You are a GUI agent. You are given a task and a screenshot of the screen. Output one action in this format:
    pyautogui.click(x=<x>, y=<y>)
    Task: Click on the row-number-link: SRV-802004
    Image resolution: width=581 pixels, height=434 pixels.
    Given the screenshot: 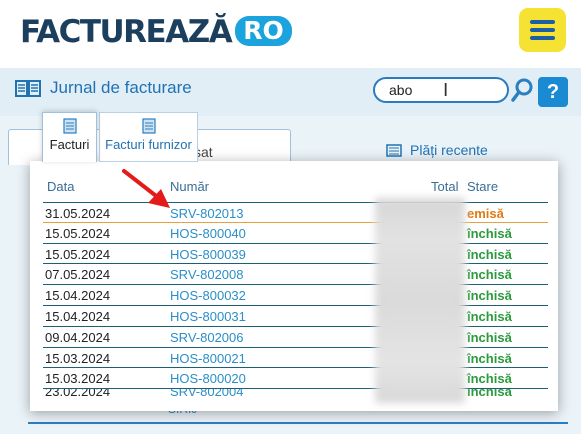 What is the action you would take?
    pyautogui.click(x=207, y=393)
    